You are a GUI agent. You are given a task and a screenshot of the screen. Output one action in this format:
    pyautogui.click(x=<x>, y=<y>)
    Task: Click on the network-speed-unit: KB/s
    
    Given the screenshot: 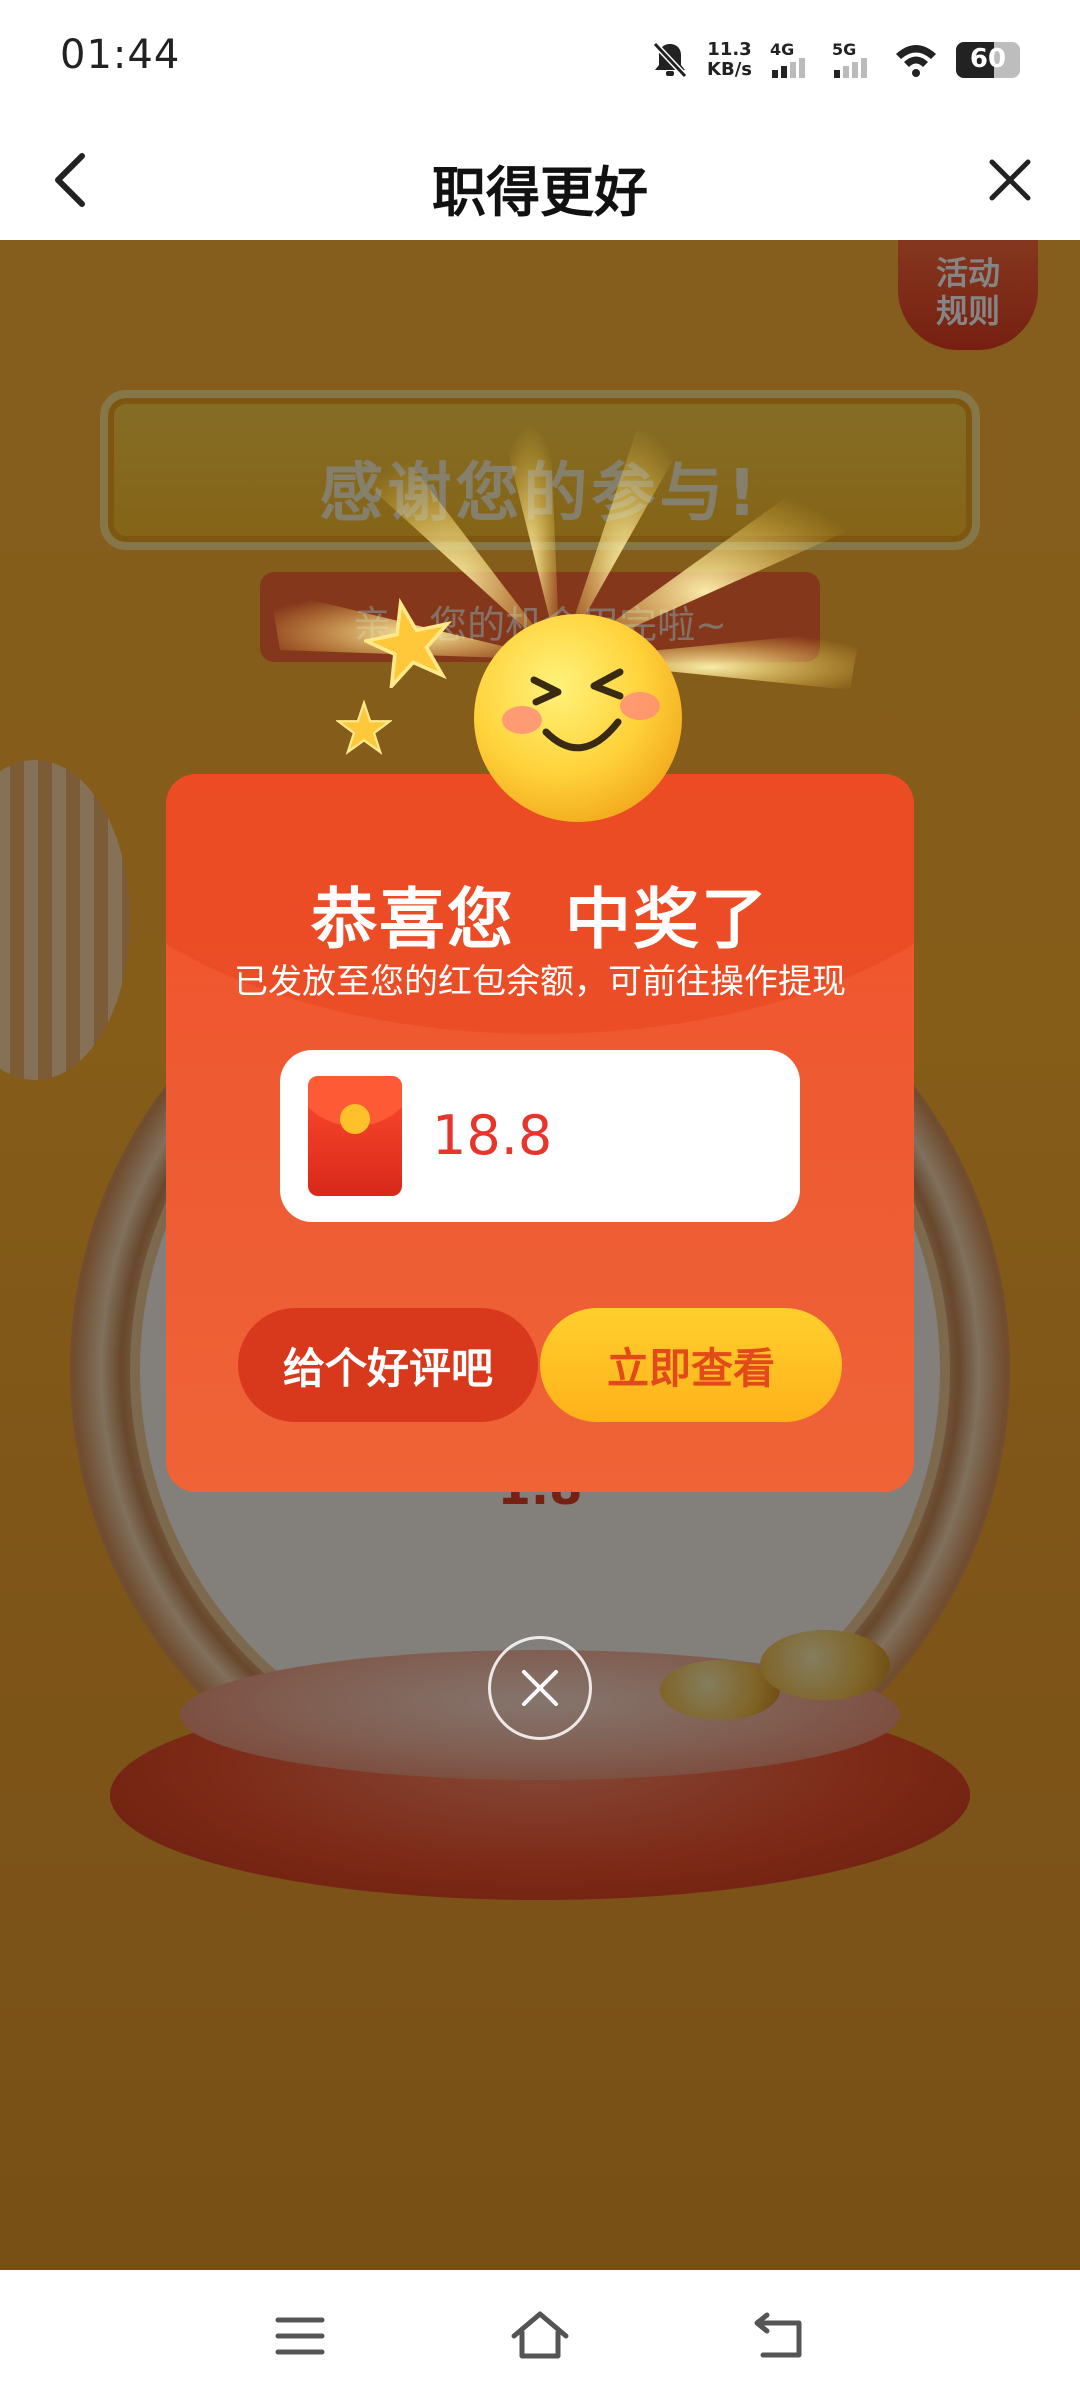 What is the action you would take?
    pyautogui.click(x=729, y=69)
    